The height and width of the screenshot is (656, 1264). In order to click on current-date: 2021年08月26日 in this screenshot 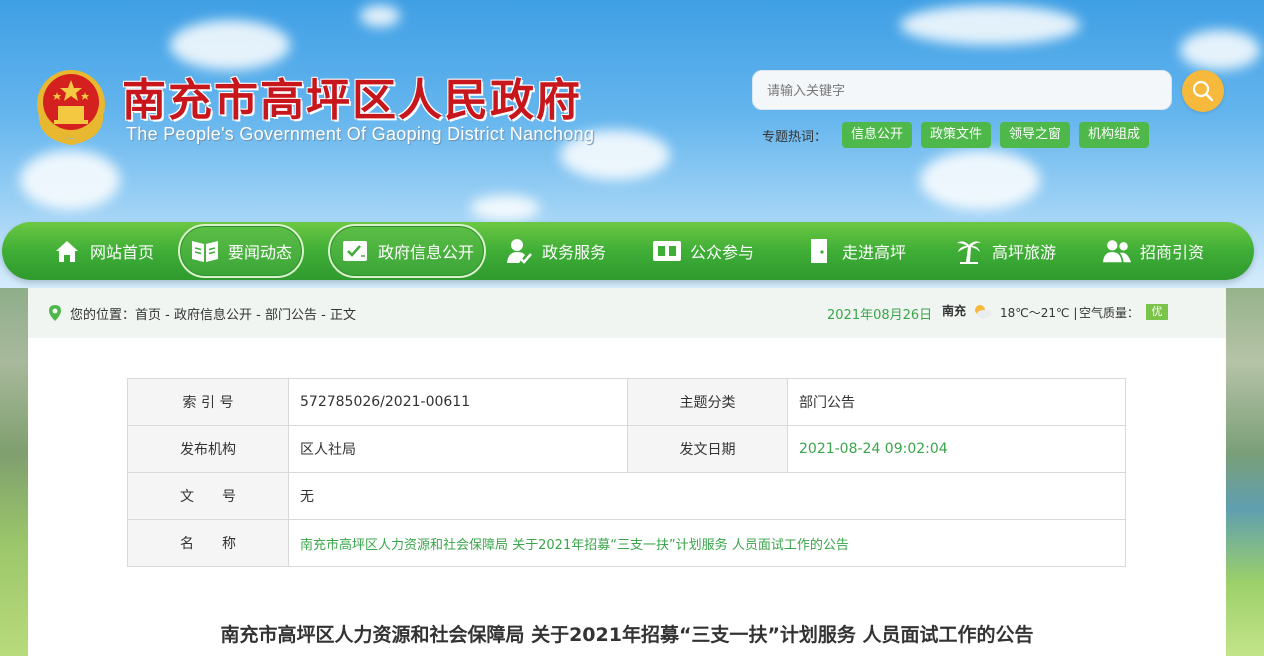, I will do `click(880, 315)`.